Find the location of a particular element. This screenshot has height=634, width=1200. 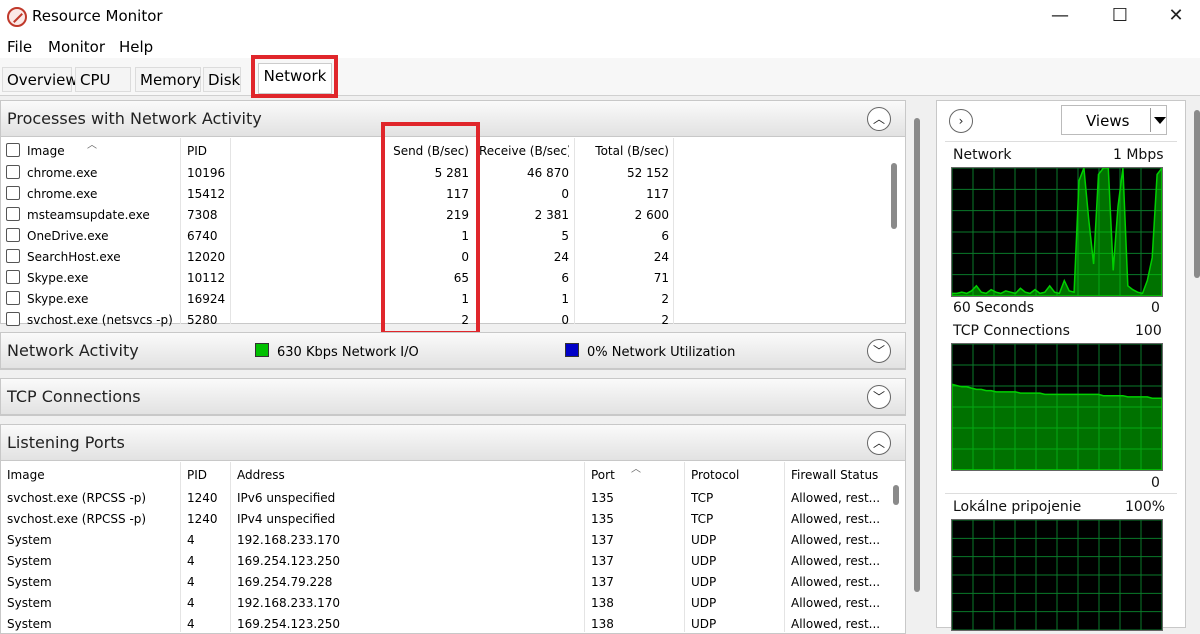

tcp-title: TCP Connections is located at coordinates (74, 396).